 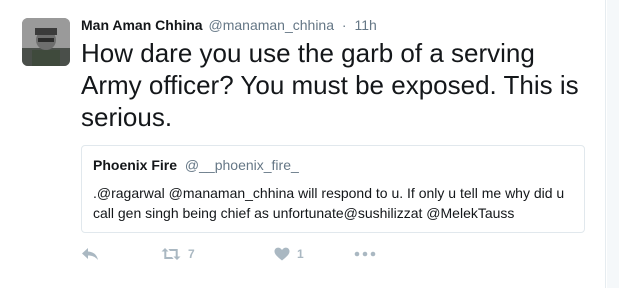 What do you see at coordinates (217, 254) in the screenshot?
I see `retweet-button: 7` at bounding box center [217, 254].